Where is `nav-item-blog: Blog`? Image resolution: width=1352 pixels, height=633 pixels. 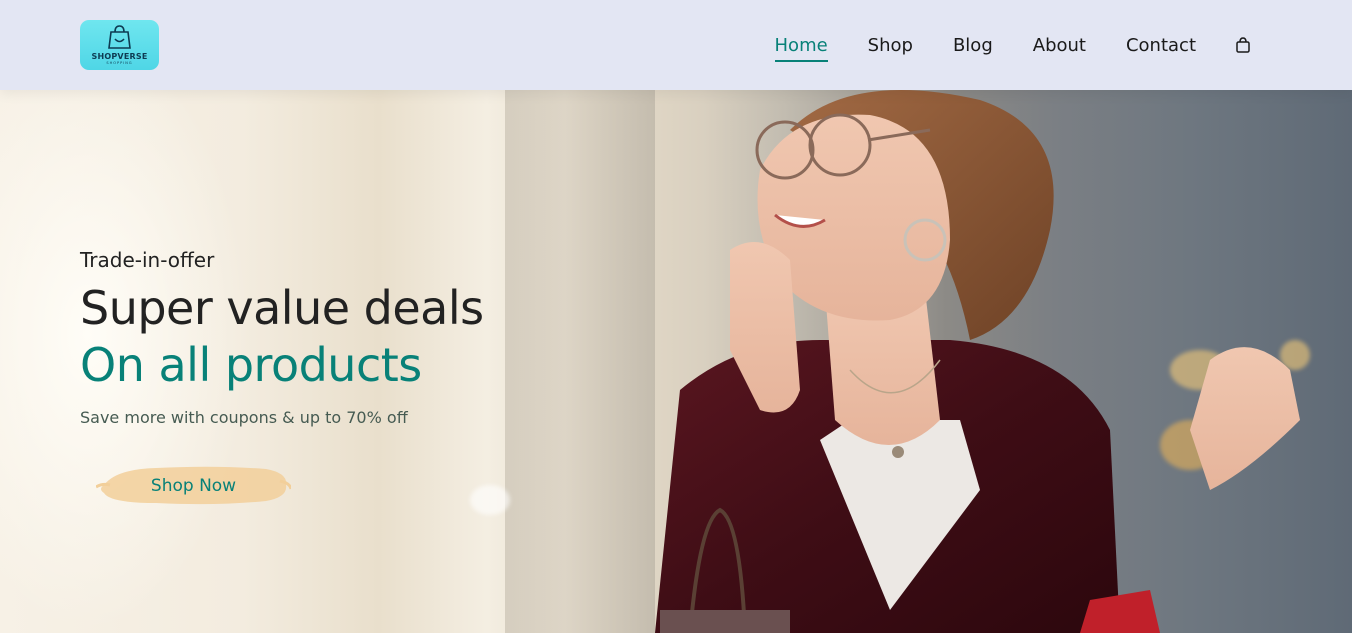
nav-item-blog: Blog is located at coordinates (973, 45).